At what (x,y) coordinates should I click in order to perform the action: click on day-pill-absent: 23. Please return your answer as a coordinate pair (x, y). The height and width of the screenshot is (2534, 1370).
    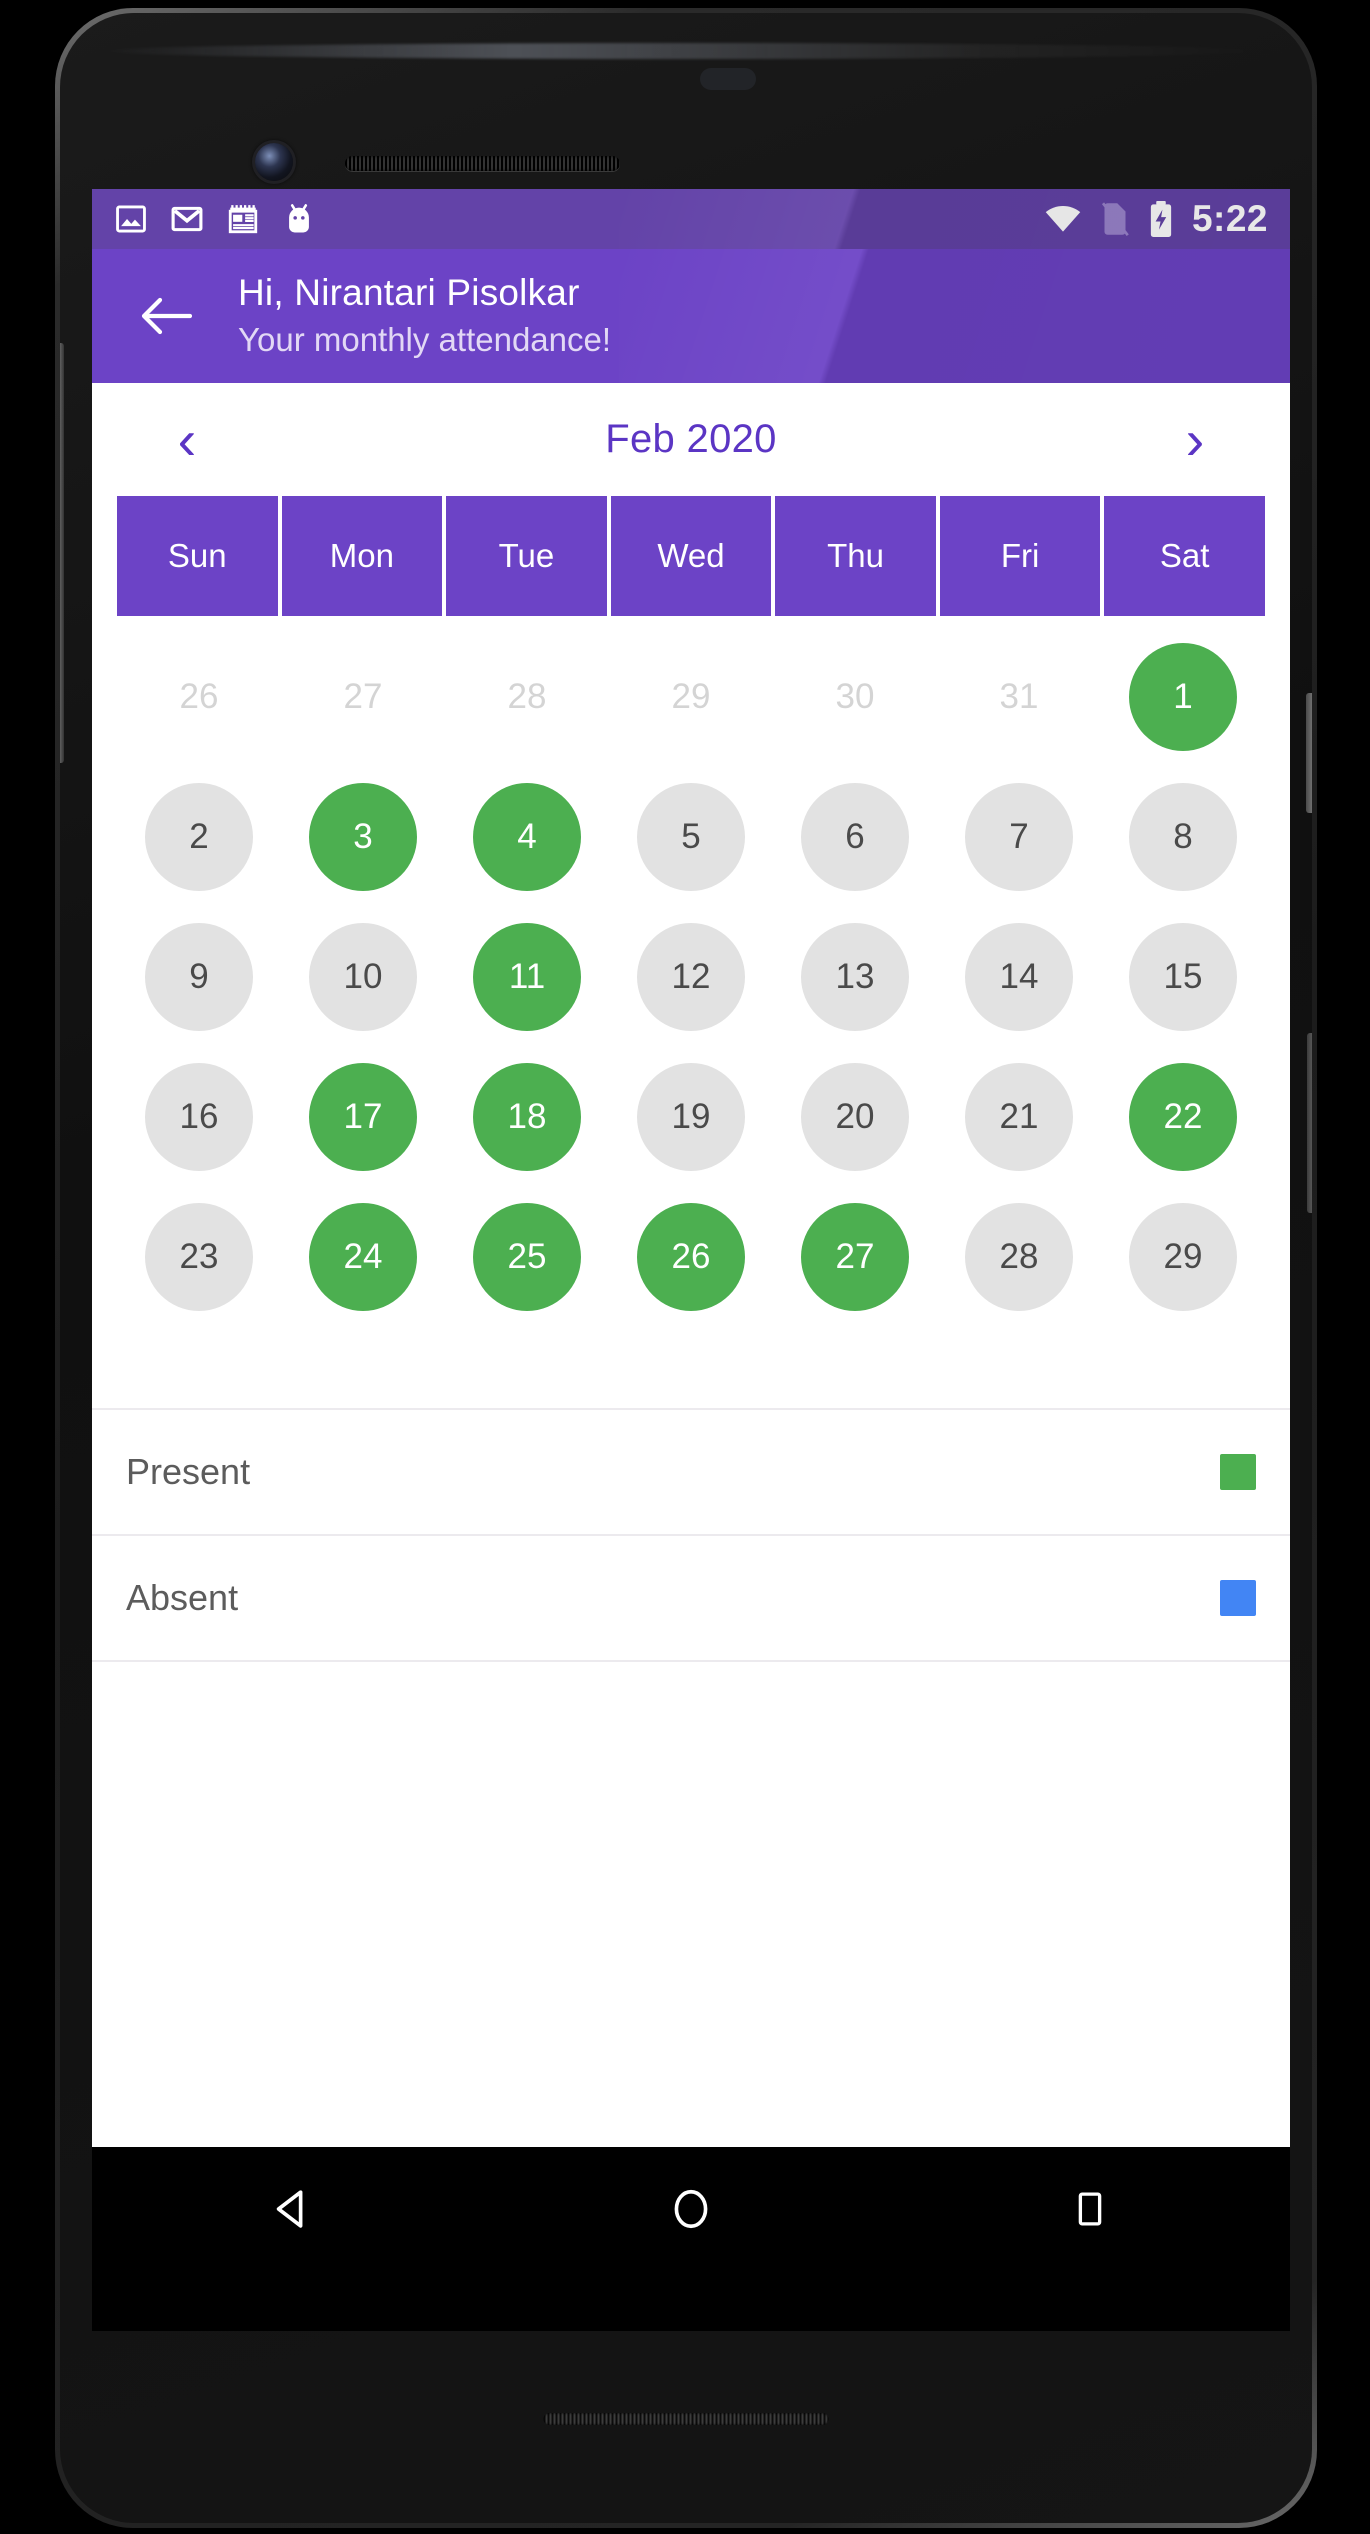
    Looking at the image, I should click on (199, 1257).